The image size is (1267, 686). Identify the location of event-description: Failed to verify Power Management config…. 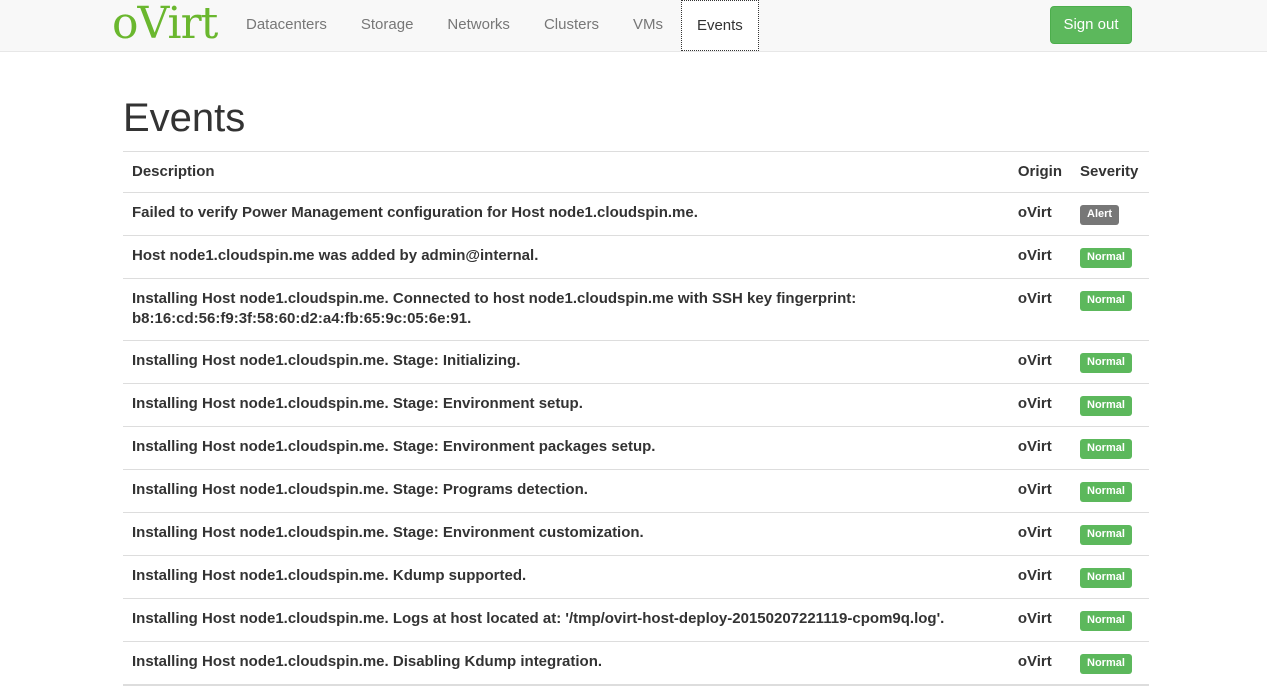
(566, 213).